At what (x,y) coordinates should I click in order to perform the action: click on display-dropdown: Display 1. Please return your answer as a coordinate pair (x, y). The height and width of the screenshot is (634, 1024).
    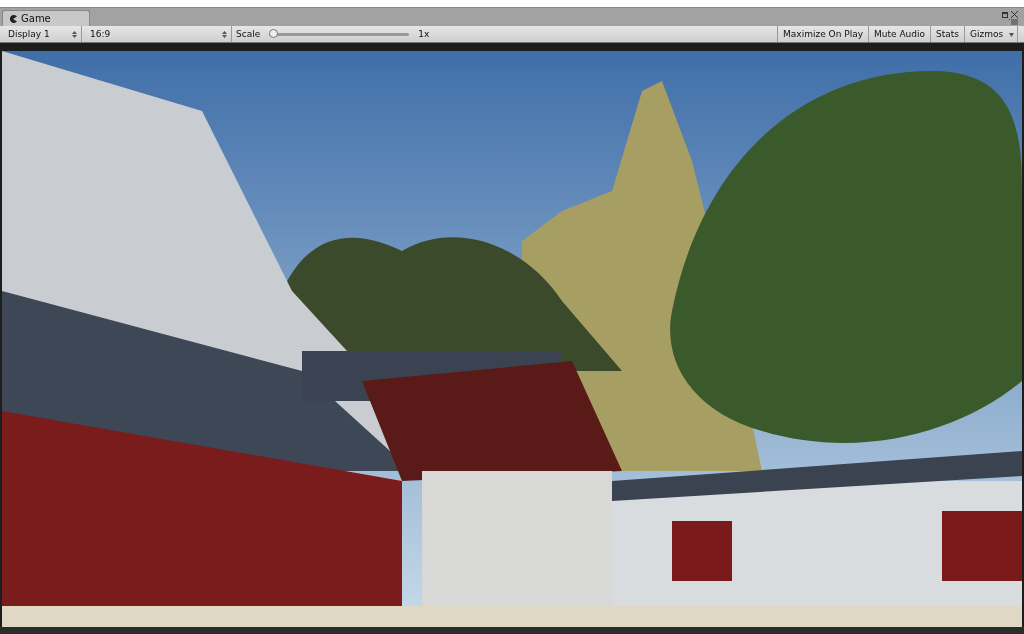
    Looking at the image, I should click on (41, 34).